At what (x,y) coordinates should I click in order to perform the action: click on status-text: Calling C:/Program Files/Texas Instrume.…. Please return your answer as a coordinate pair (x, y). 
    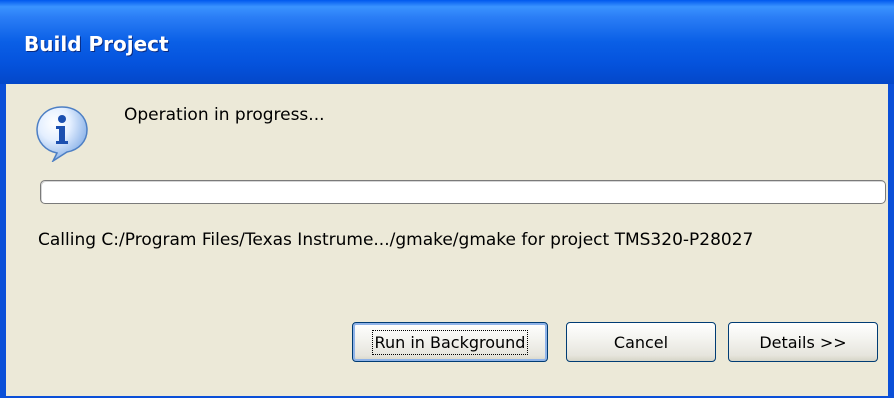
    Looking at the image, I should click on (396, 240).